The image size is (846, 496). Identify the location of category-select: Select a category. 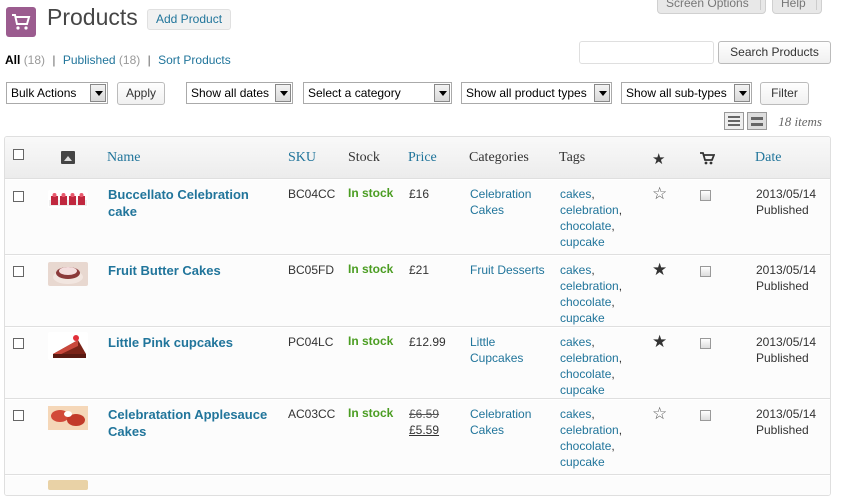
(377, 93).